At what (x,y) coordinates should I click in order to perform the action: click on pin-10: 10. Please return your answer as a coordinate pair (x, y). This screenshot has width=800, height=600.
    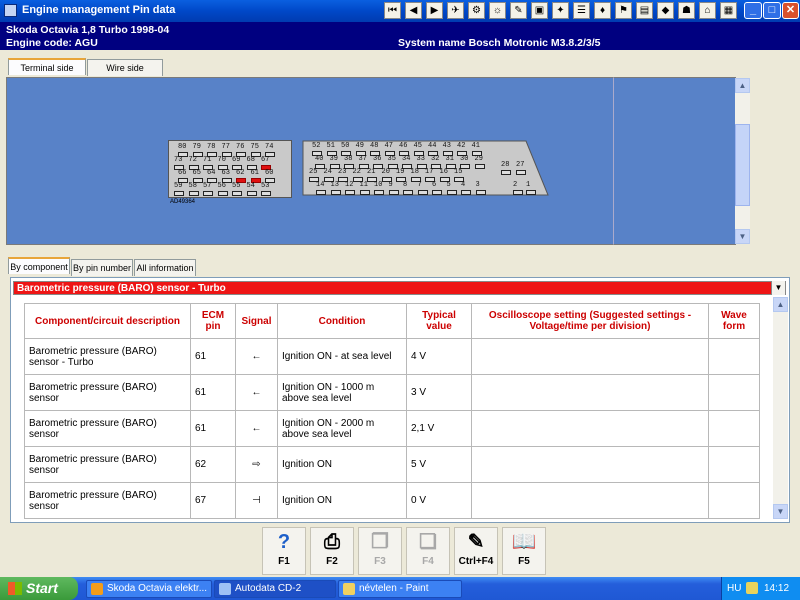
    Looking at the image, I should click on (379, 188).